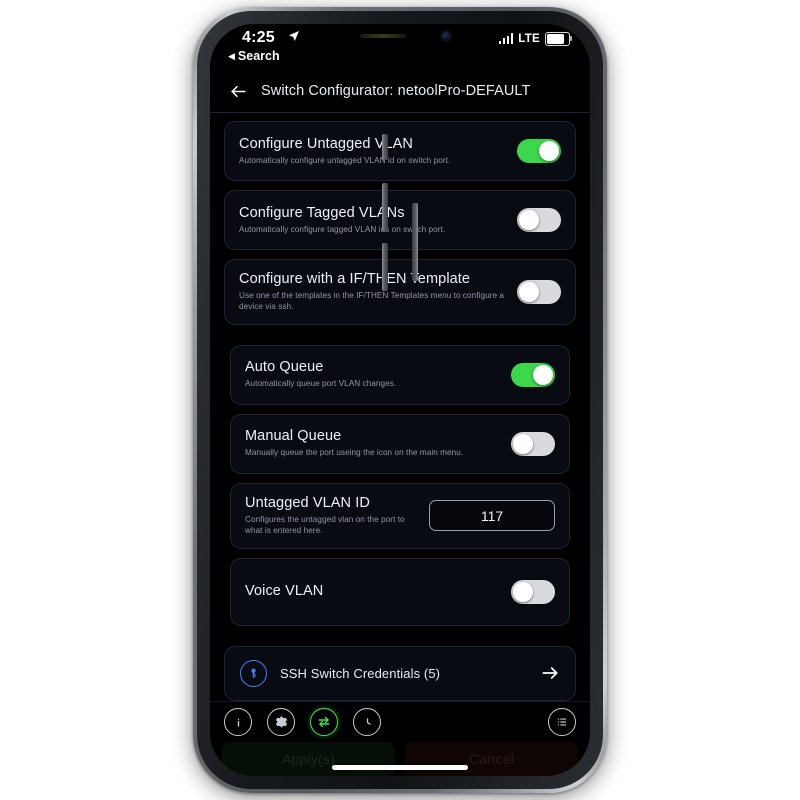 The height and width of the screenshot is (800, 800). Describe the element at coordinates (326, 143) in the screenshot. I see `setting-title: Configure Untagged VLAN` at that location.